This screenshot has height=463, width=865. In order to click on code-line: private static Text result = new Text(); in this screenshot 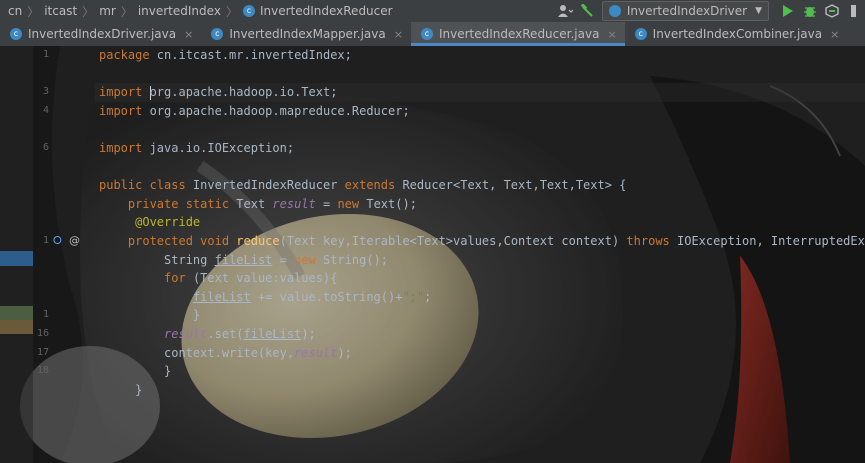, I will do `click(258, 204)`.